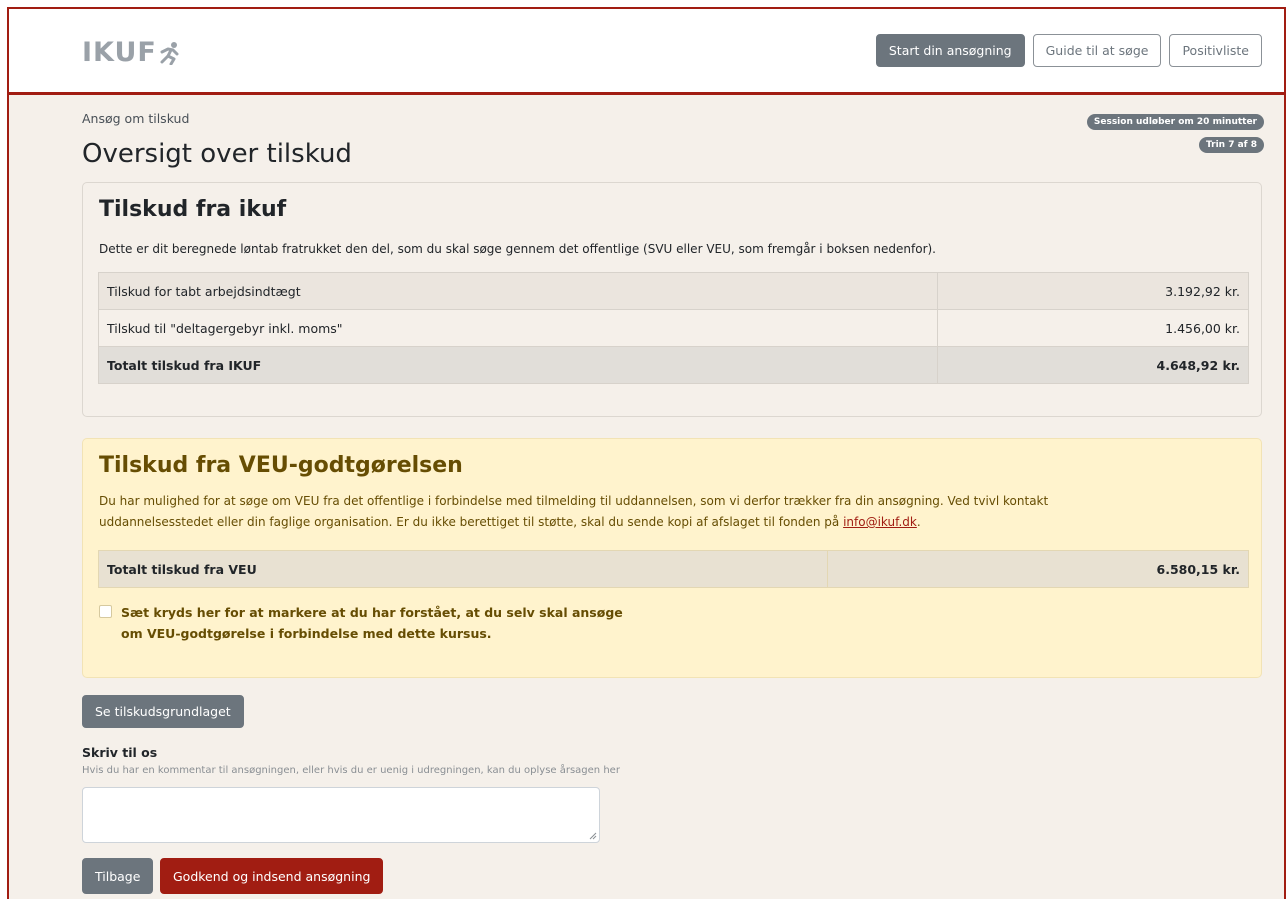  Describe the element at coordinates (518, 328) in the screenshot. I see `row-label: Tilskud til "deltagergebyr inkl. moms"` at that location.